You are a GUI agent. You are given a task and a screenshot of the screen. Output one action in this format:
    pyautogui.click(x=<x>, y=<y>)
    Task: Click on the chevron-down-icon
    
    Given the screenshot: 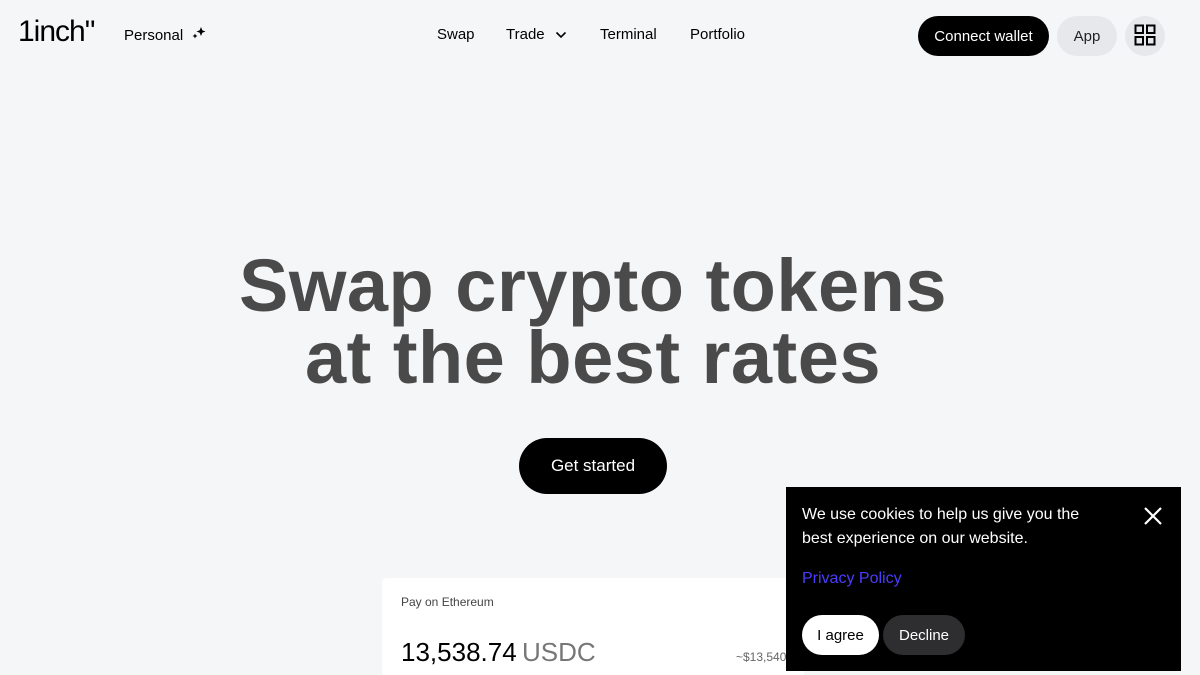 What is the action you would take?
    pyautogui.click(x=561, y=35)
    